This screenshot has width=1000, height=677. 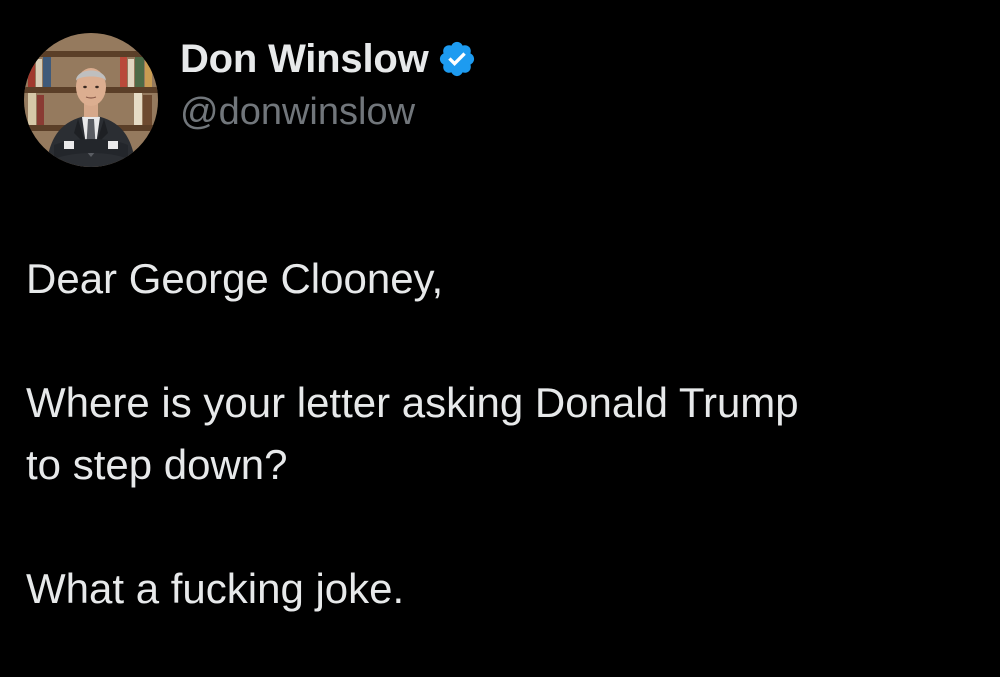 I want to click on user-handle: @donwinslow, so click(x=328, y=112).